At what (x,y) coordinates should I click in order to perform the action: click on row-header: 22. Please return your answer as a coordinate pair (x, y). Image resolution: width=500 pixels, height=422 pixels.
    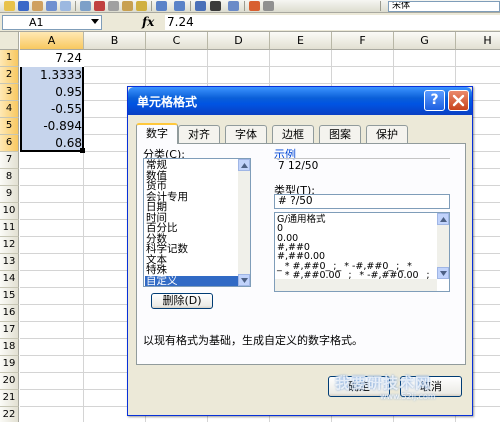
    Looking at the image, I should click on (9, 414).